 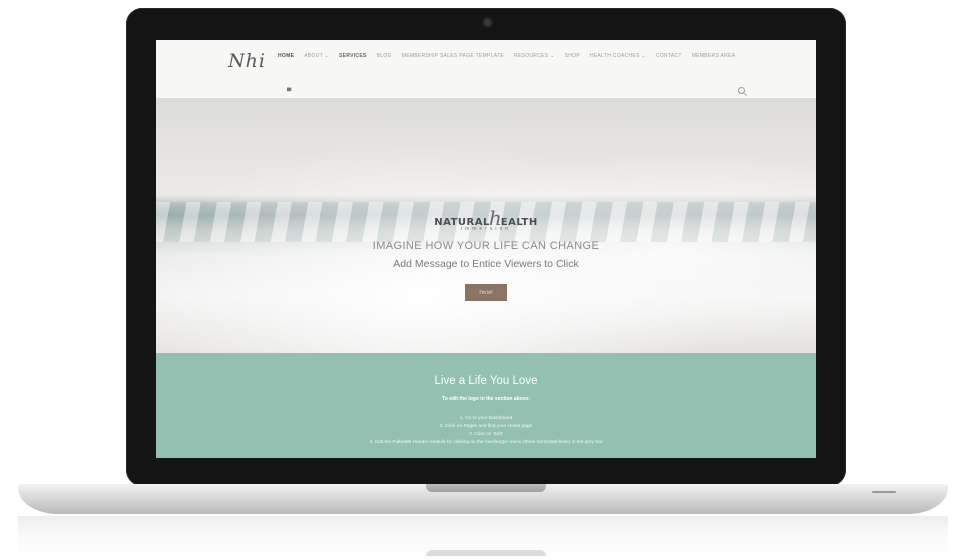 I want to click on nav-services: SERVICES, so click(x=353, y=56).